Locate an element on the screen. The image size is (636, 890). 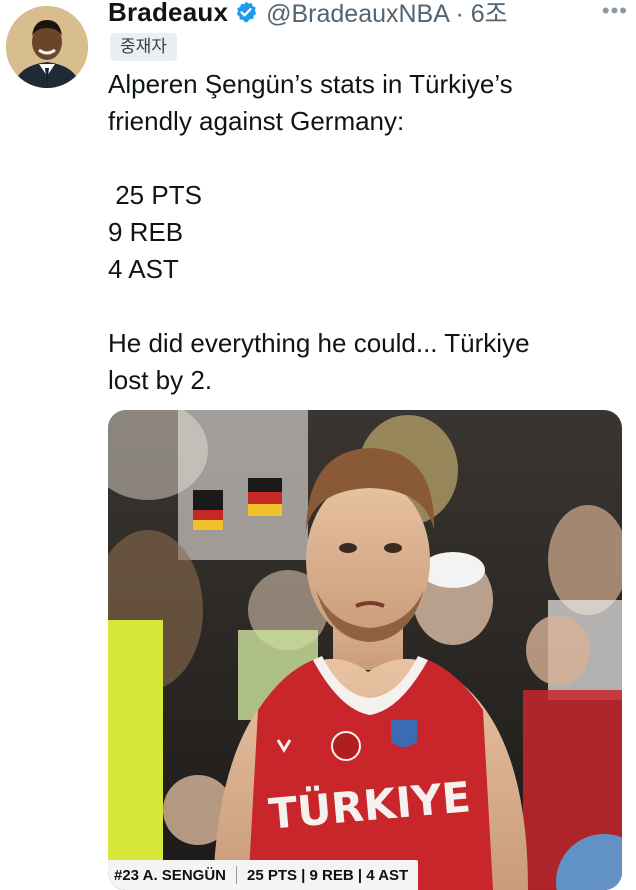
author-name: Bradeaux is located at coordinates (168, 14).